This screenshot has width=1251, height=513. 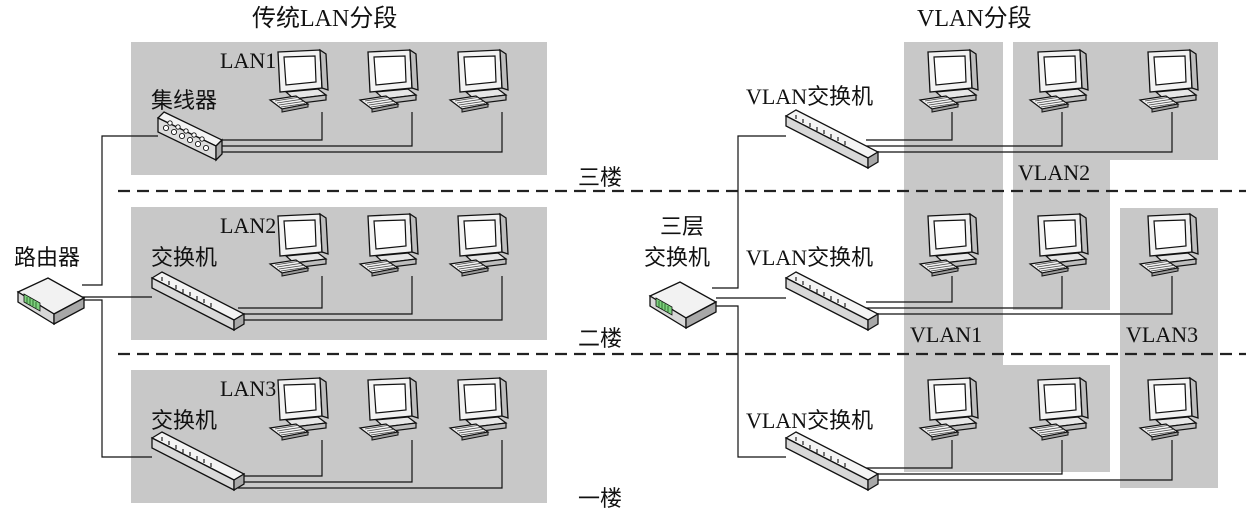 What do you see at coordinates (1162, 334) in the screenshot?
I see `vlan3-label: VLAN3` at bounding box center [1162, 334].